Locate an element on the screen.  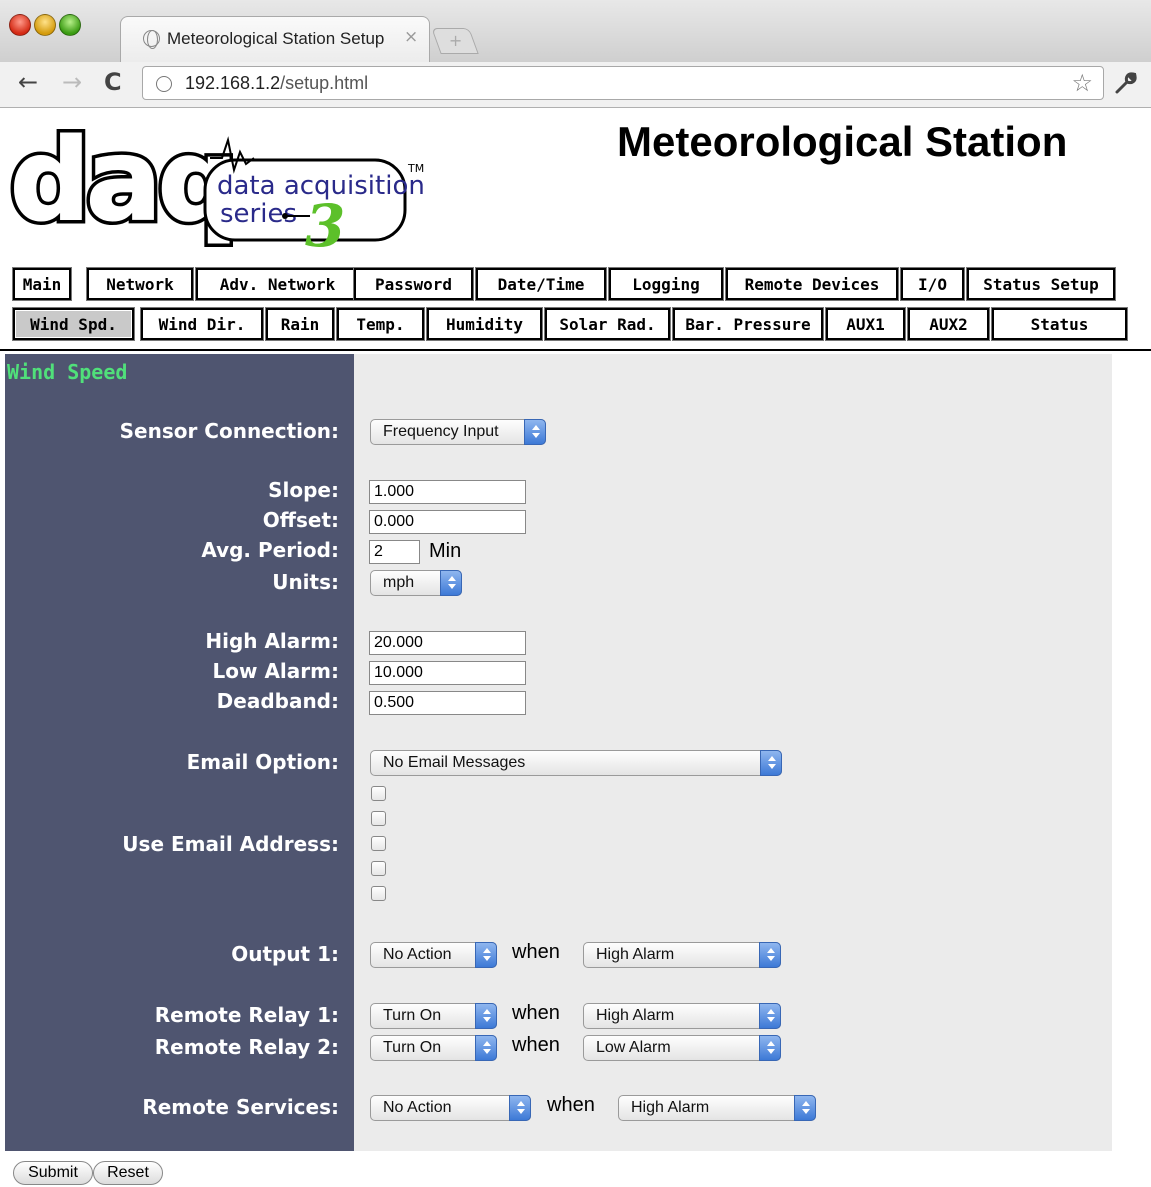
tab-wind-spd: Wind Spd. is located at coordinates (73, 324).